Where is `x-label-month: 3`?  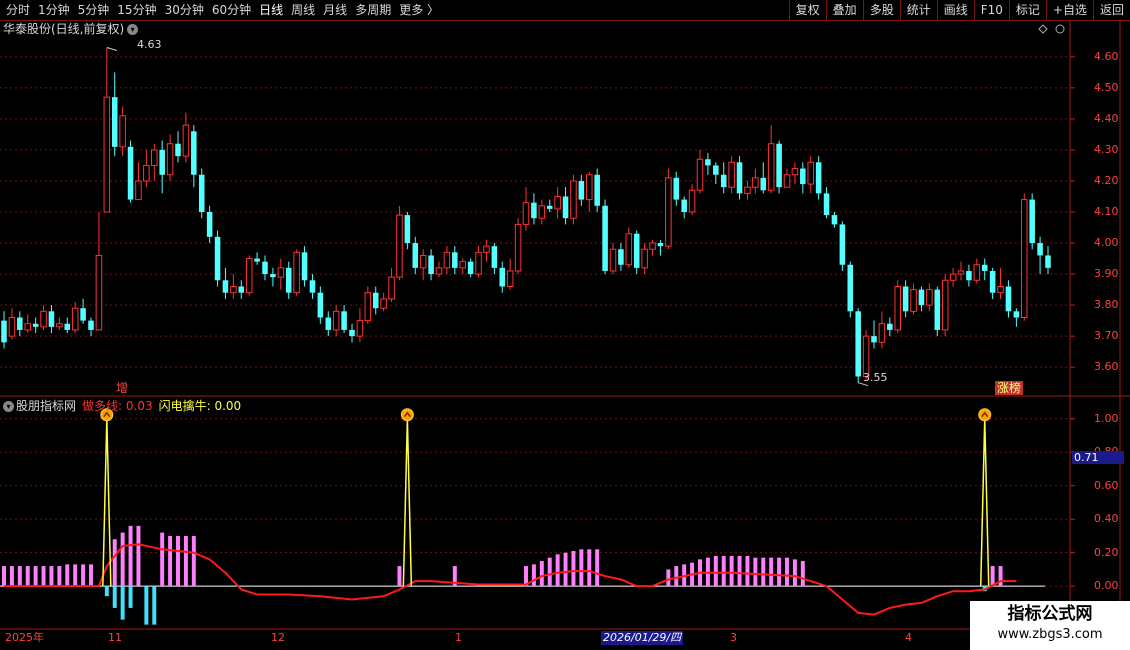
x-label-month: 3 is located at coordinates (733, 637).